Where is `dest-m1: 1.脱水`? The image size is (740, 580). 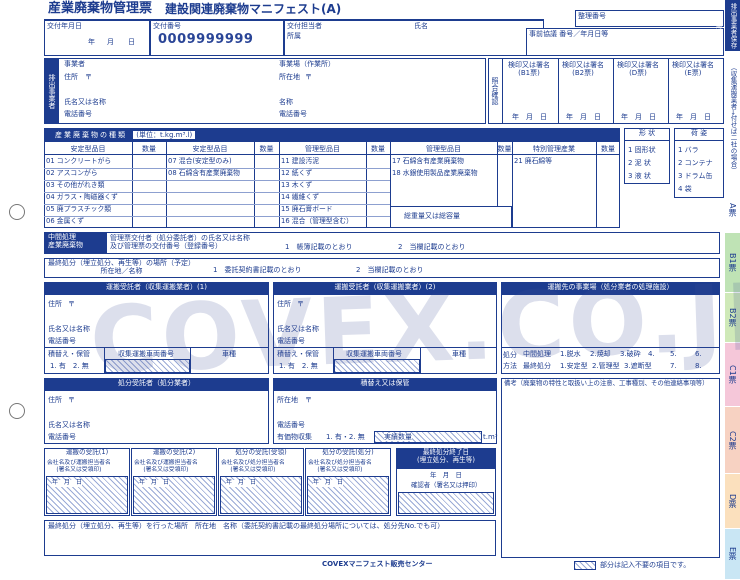 dest-m1: 1.脱水 is located at coordinates (570, 354).